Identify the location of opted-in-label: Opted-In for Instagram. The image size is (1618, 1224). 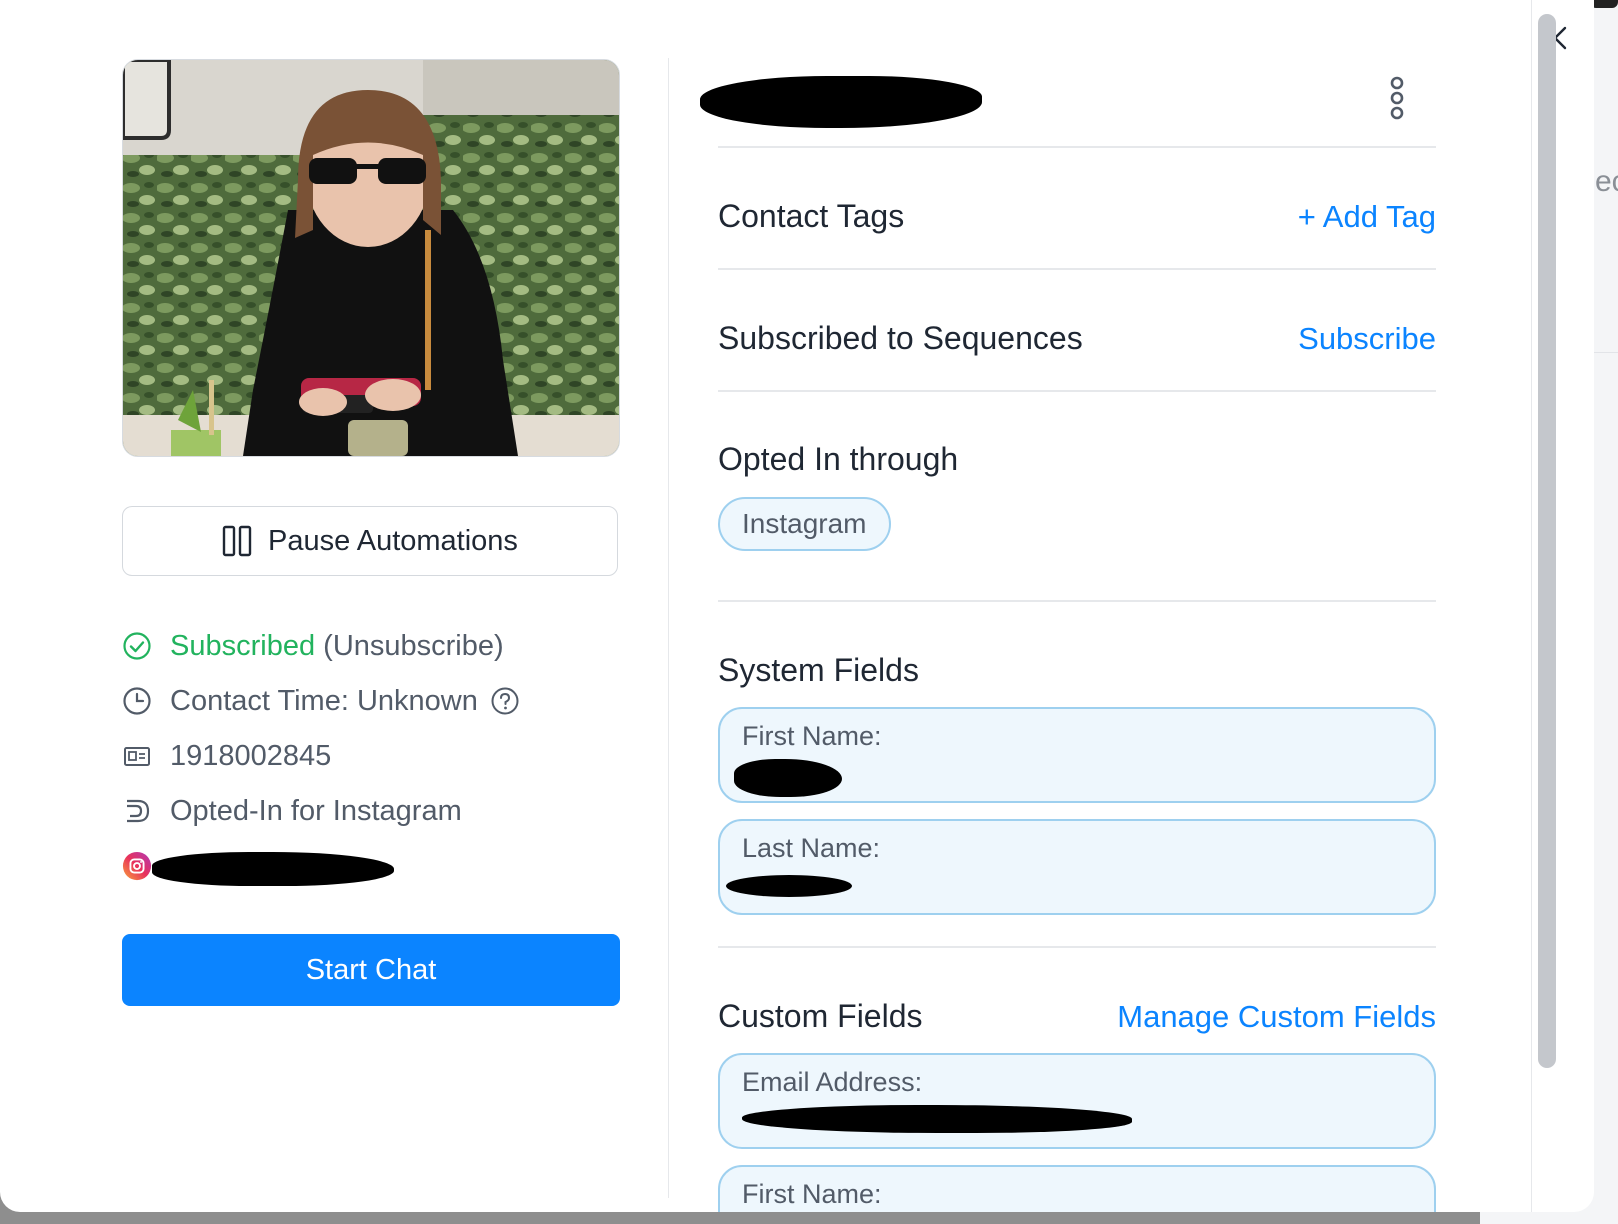
(316, 810).